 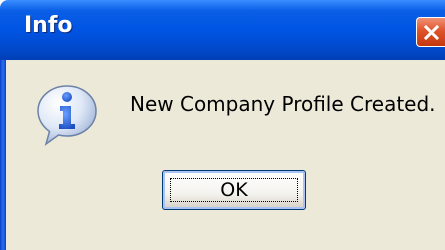 What do you see at coordinates (67, 115) in the screenshot?
I see `information-icon` at bounding box center [67, 115].